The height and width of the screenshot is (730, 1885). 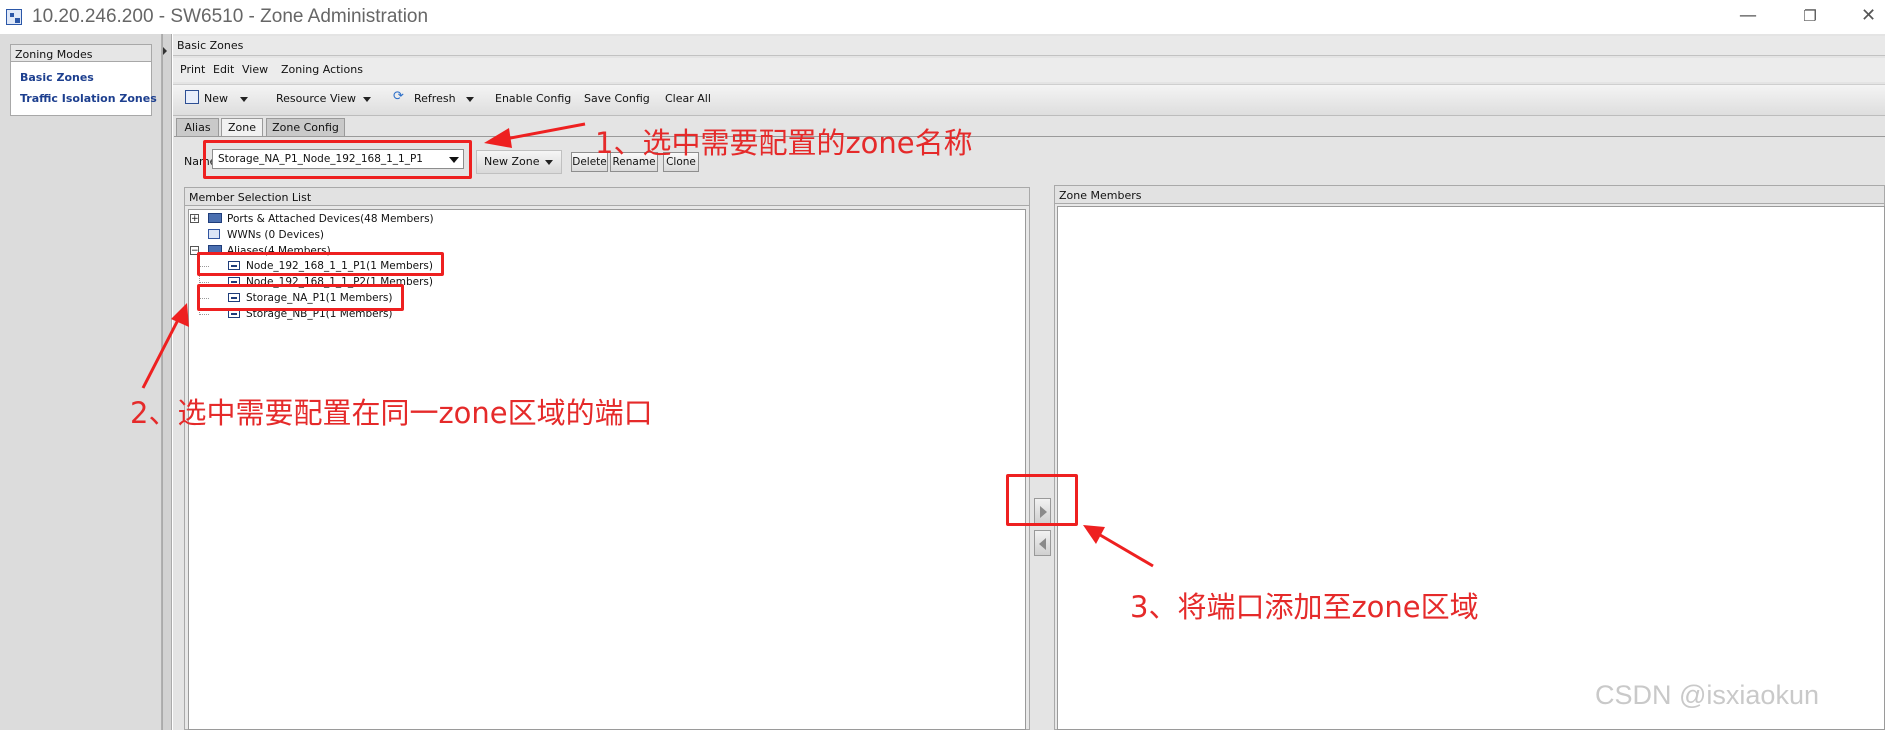 I want to click on annotation-step2: 2、选中需要配置在同一zone区域的端口, so click(x=391, y=413).